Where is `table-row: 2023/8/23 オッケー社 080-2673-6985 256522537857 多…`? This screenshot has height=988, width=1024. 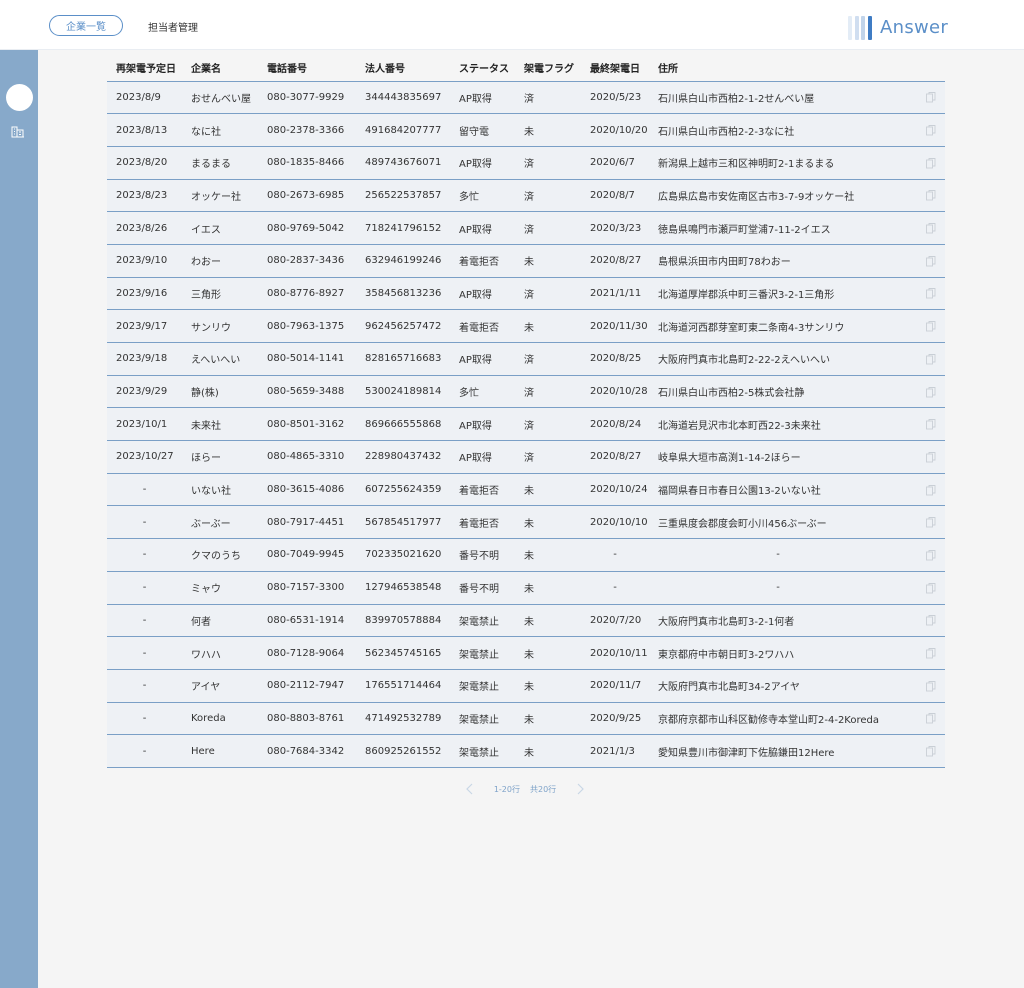 table-row: 2023/8/23 オッケー社 080-2673-6985 256522537857 多… is located at coordinates (526, 196).